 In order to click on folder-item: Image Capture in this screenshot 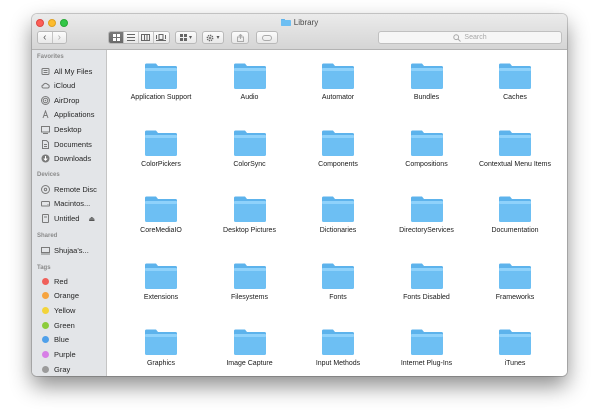, I will do `click(250, 348)`.